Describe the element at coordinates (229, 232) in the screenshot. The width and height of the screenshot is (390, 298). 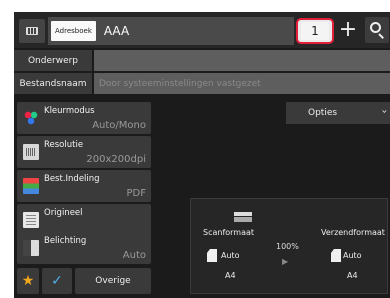
I see `scan-size-label: Scanformaat` at that location.